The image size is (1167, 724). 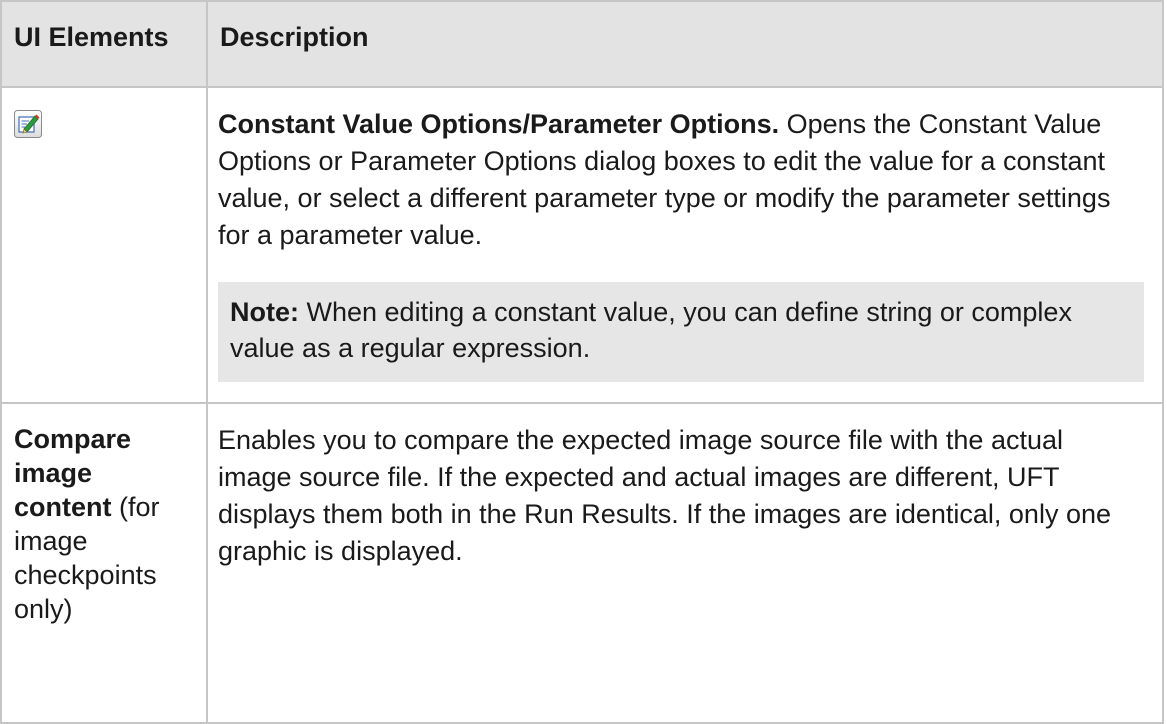 I want to click on header-ui-elements: UI Elements, so click(x=104, y=44).